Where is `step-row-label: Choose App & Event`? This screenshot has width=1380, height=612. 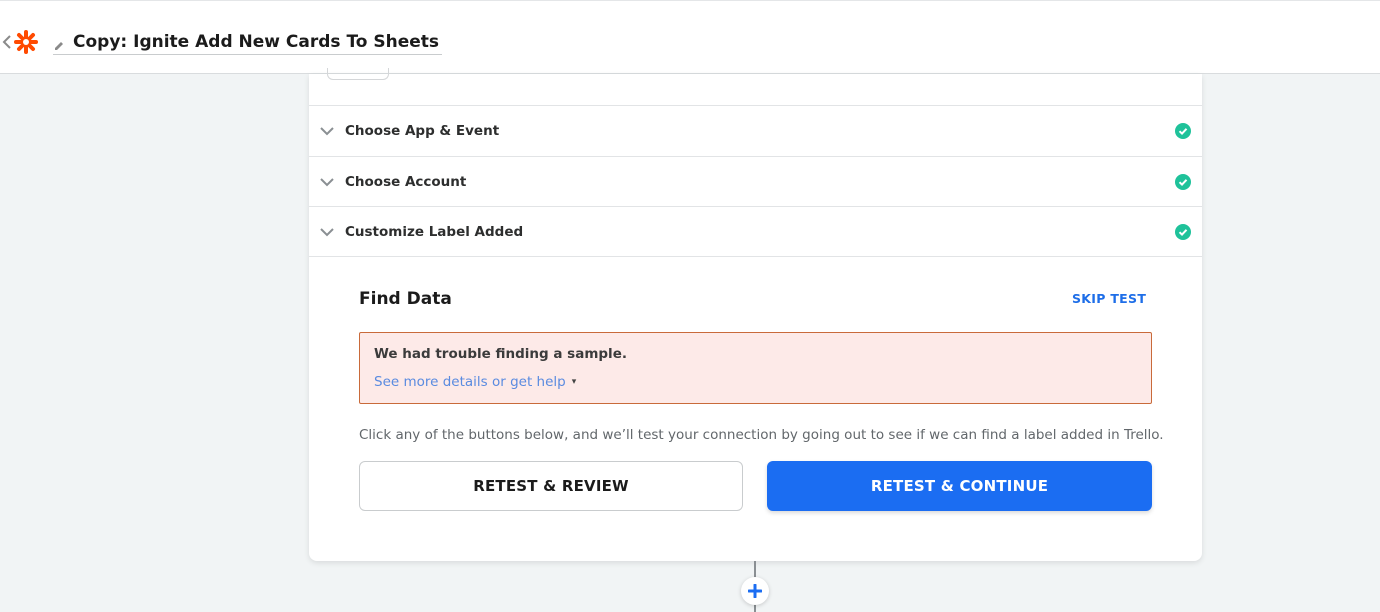 step-row-label: Choose App & Event is located at coordinates (422, 130).